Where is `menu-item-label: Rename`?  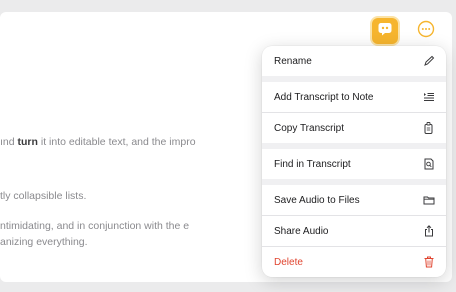 menu-item-label: Rename is located at coordinates (293, 61).